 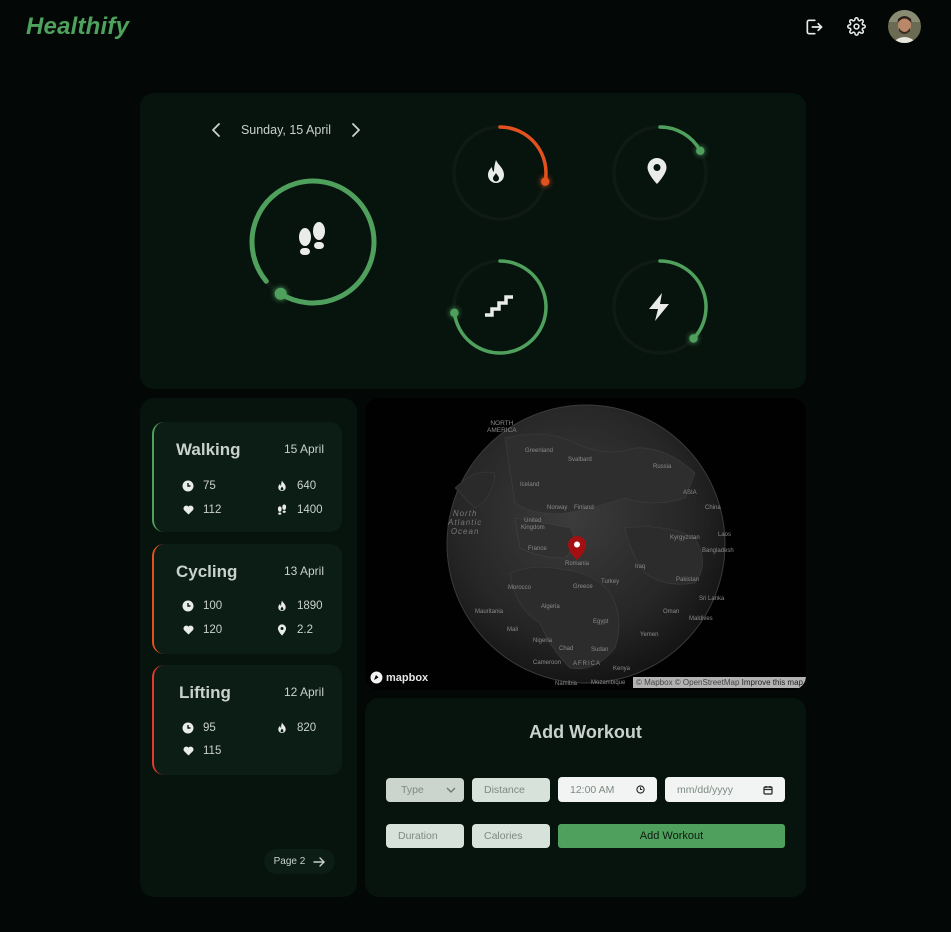 What do you see at coordinates (425, 836) in the screenshot?
I see `duration-input: Duration` at bounding box center [425, 836].